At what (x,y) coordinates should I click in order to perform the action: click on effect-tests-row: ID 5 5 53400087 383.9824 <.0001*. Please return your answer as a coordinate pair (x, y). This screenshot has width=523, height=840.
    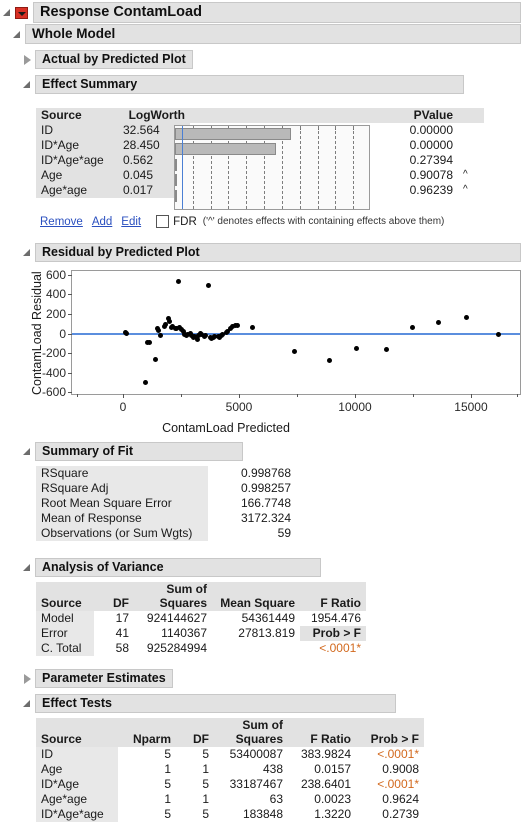
    Looking at the image, I should click on (230, 754).